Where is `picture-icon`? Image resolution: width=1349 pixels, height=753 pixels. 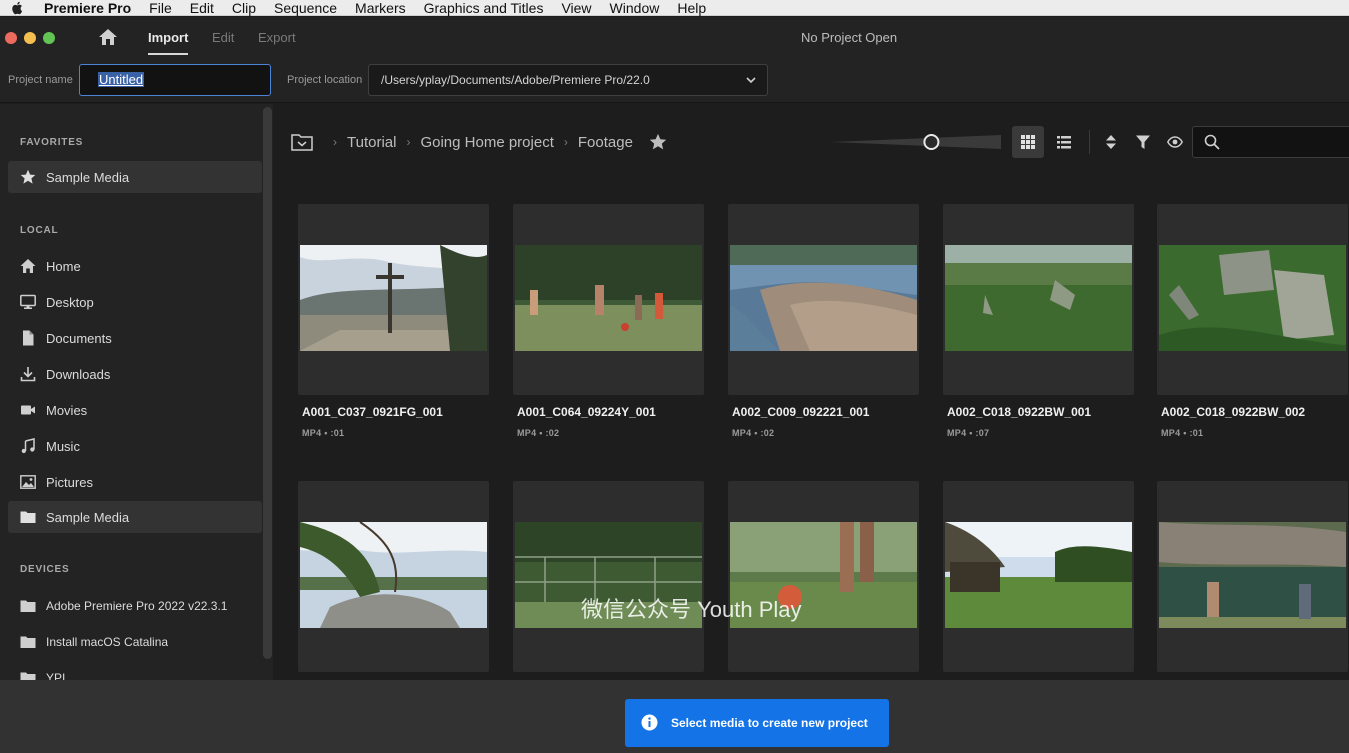 picture-icon is located at coordinates (28, 482).